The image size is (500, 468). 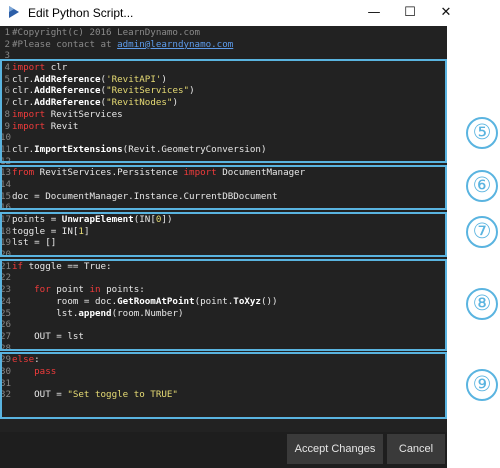 What do you see at coordinates (482, 232) in the screenshot?
I see `step-7-badge: ⑦` at bounding box center [482, 232].